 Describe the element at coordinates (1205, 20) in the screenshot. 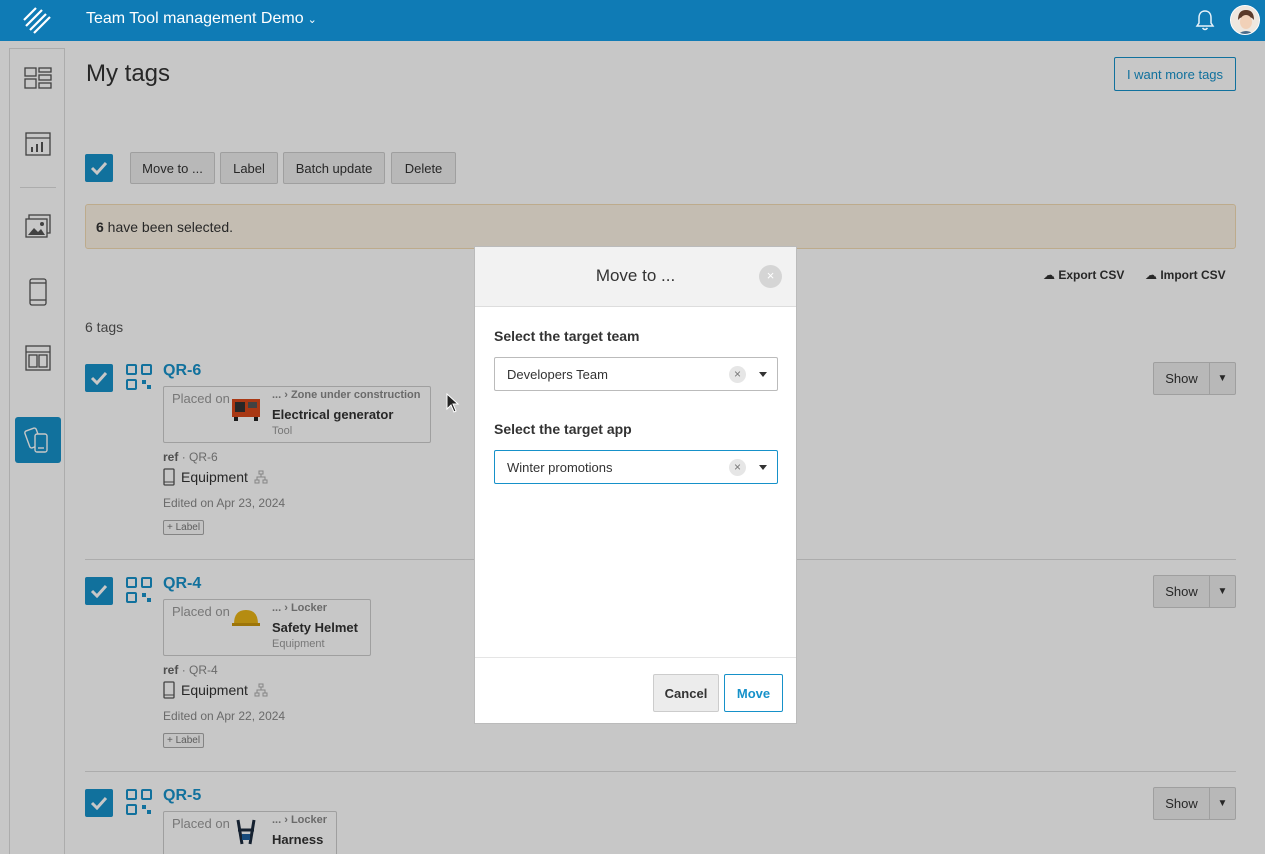

I see `notification-bell-icon` at that location.